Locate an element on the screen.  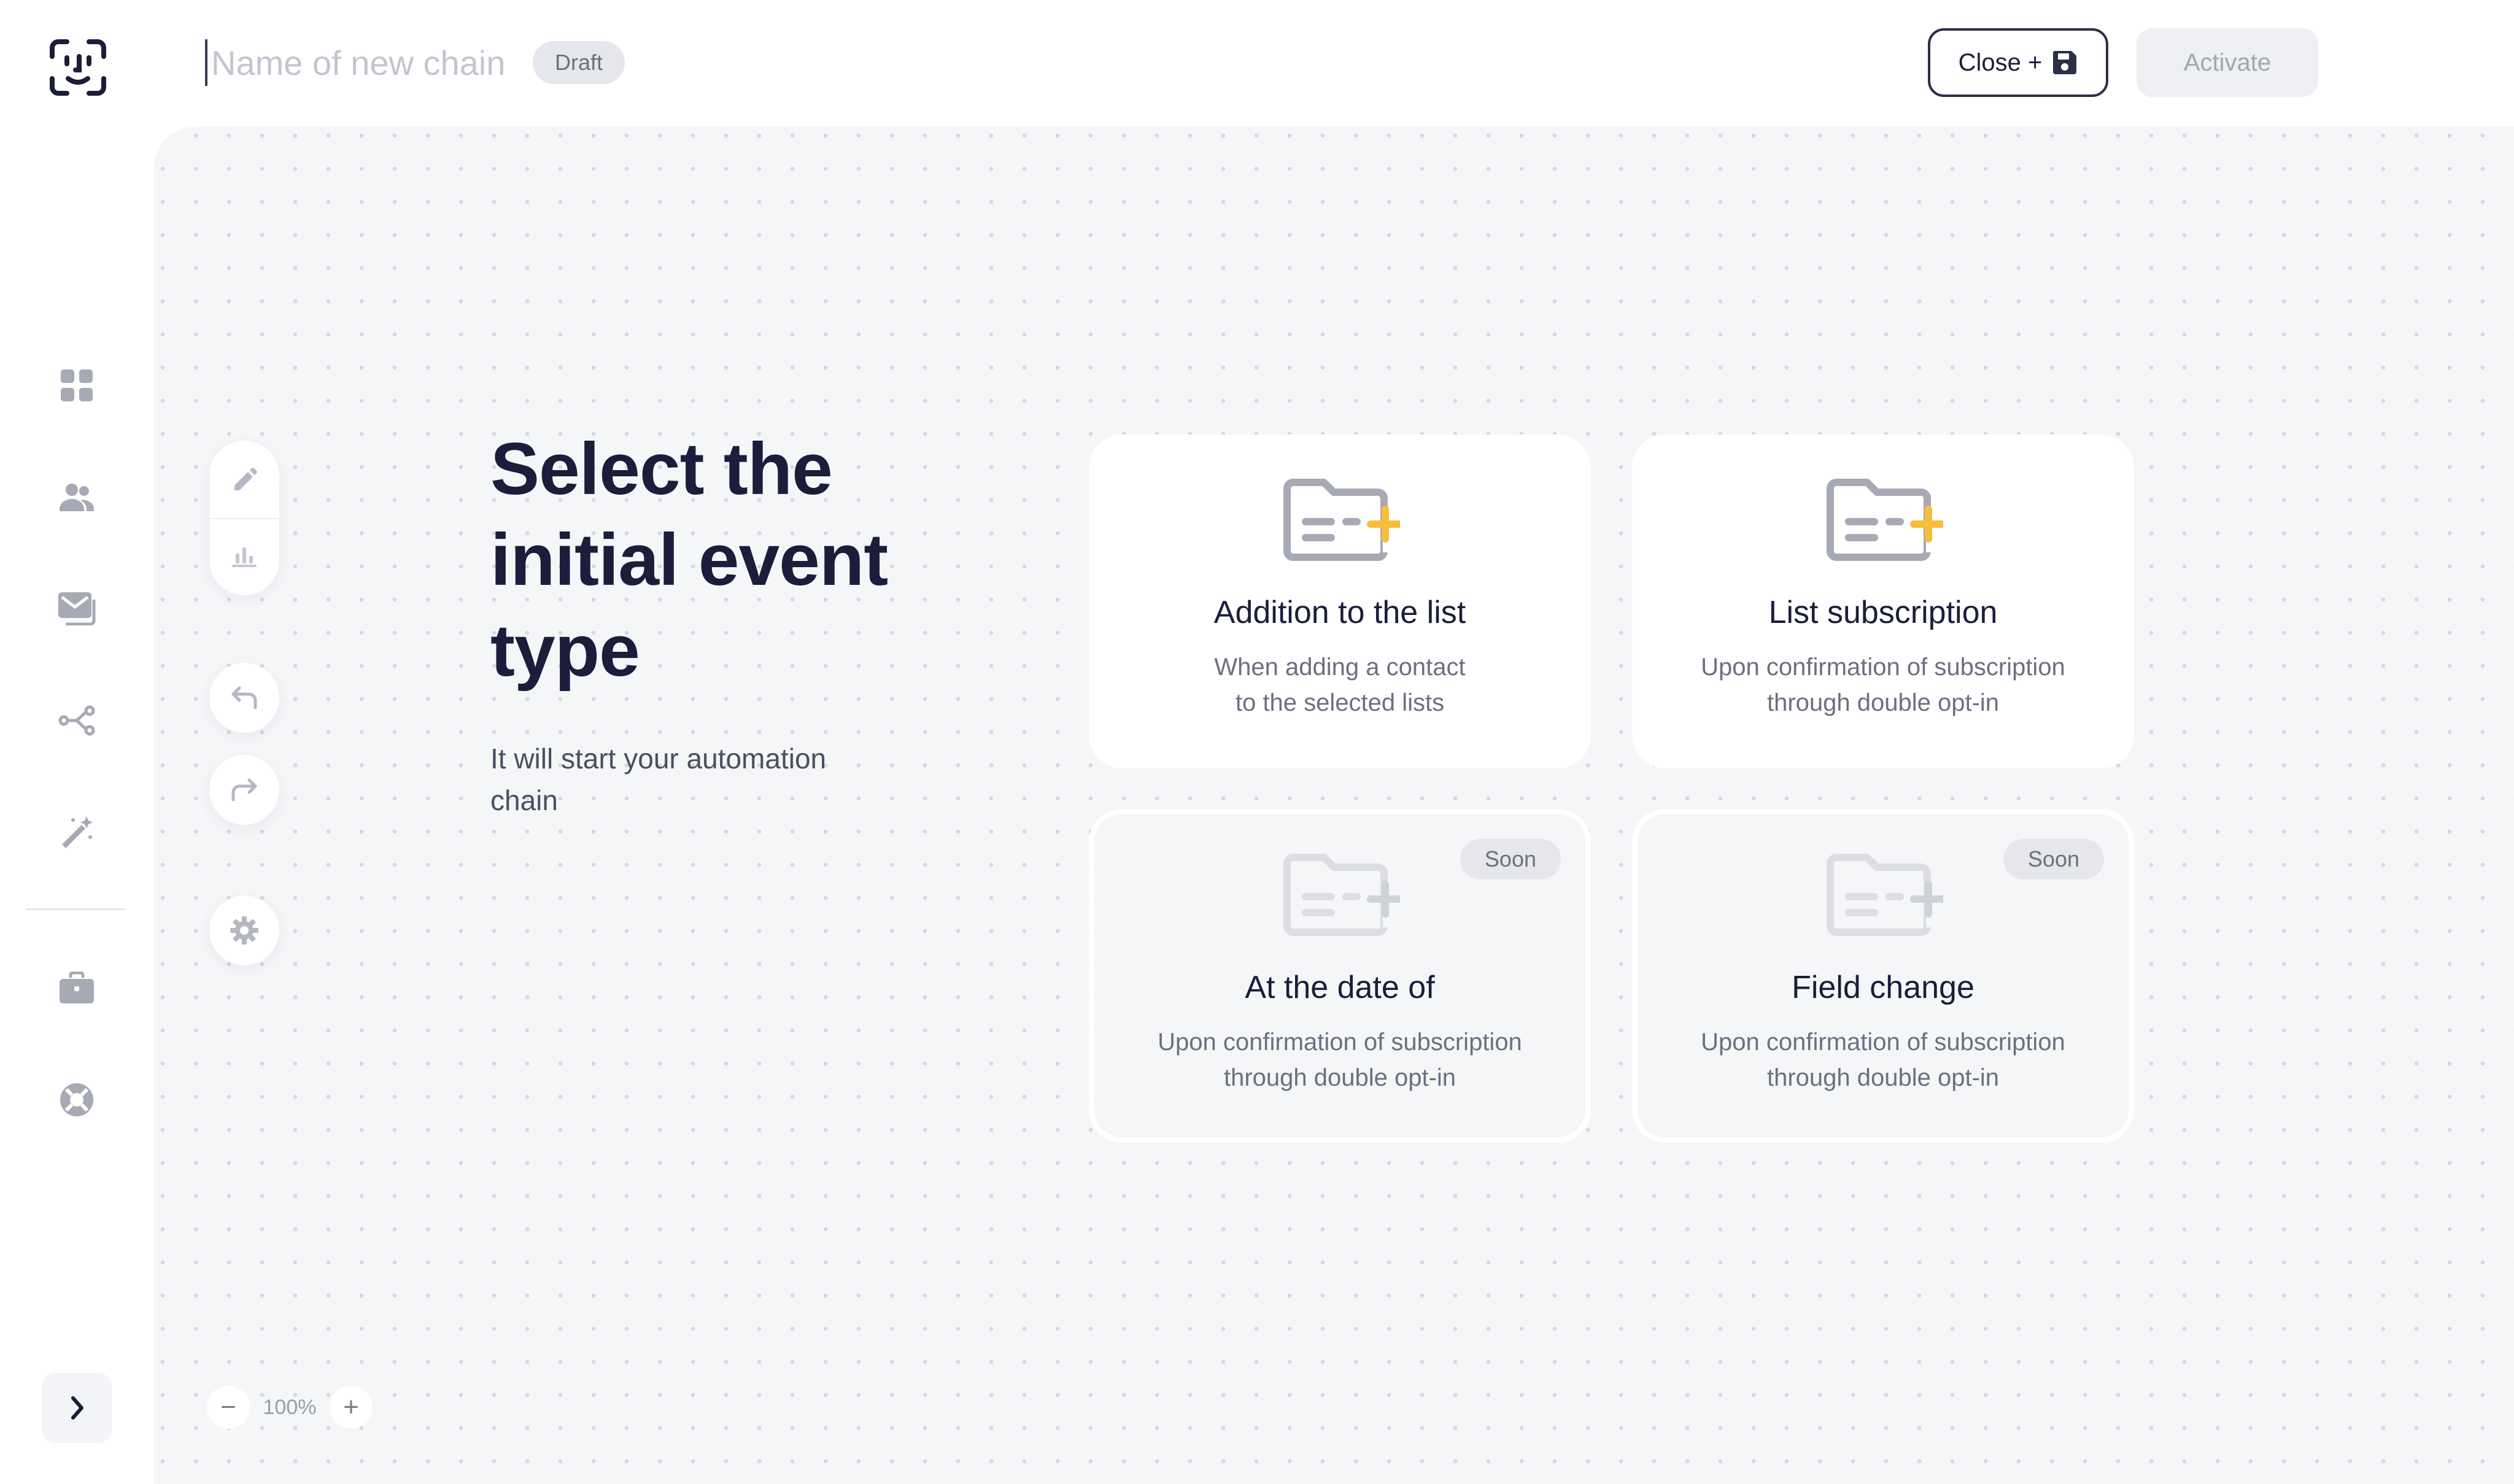
sidebar is located at coordinates (76, 742).